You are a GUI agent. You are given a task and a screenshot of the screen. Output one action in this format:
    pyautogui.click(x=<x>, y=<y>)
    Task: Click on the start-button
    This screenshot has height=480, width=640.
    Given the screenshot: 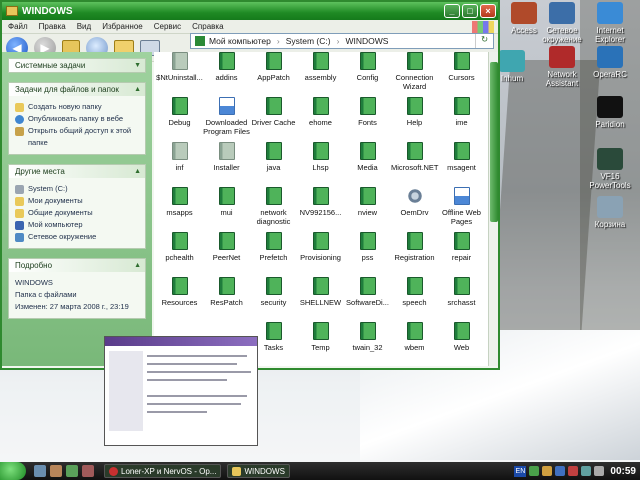 What is the action you would take?
    pyautogui.click(x=13, y=471)
    